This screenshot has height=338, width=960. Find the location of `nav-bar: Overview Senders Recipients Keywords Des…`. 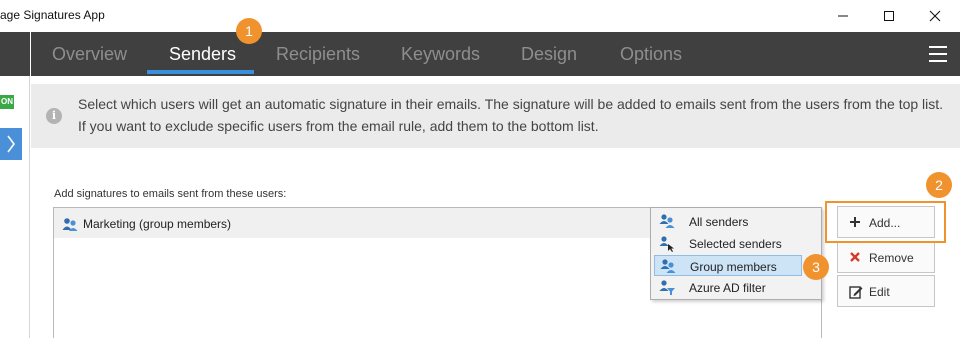

nav-bar: Overview Senders Recipients Keywords Des… is located at coordinates (495, 54).